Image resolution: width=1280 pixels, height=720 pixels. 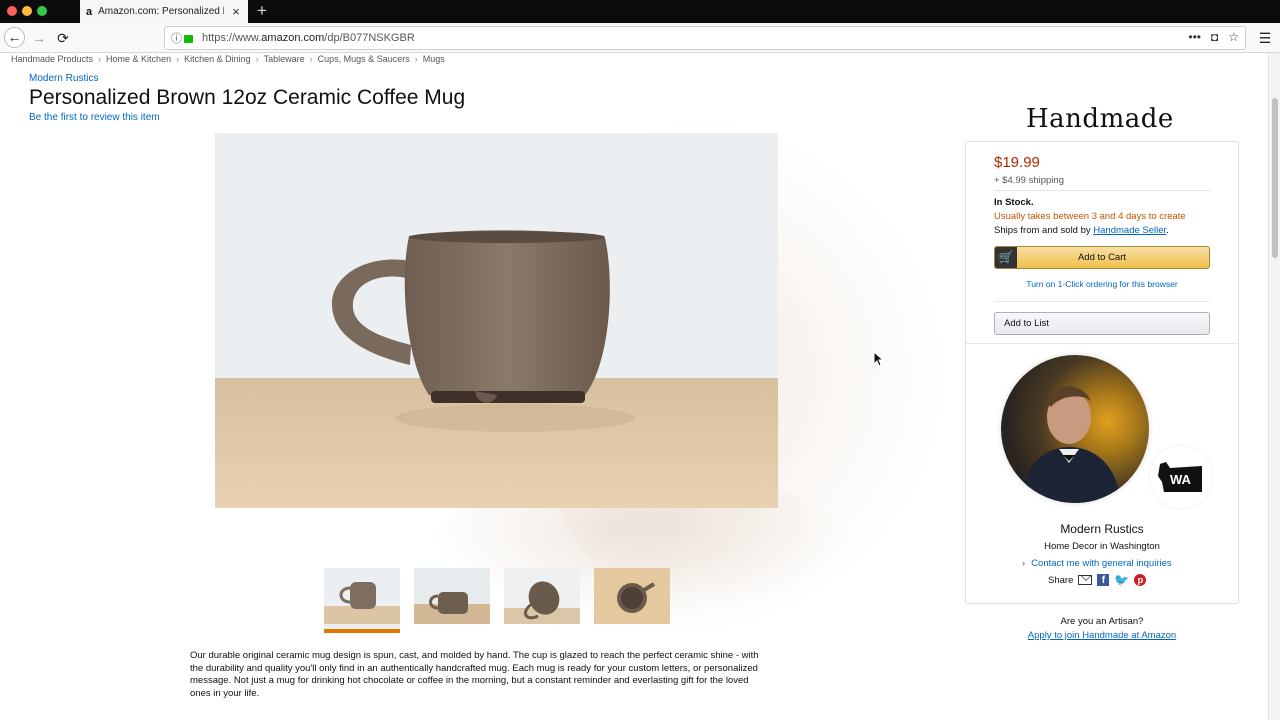 I want to click on tab-close-icon: ×, so click(x=236, y=11).